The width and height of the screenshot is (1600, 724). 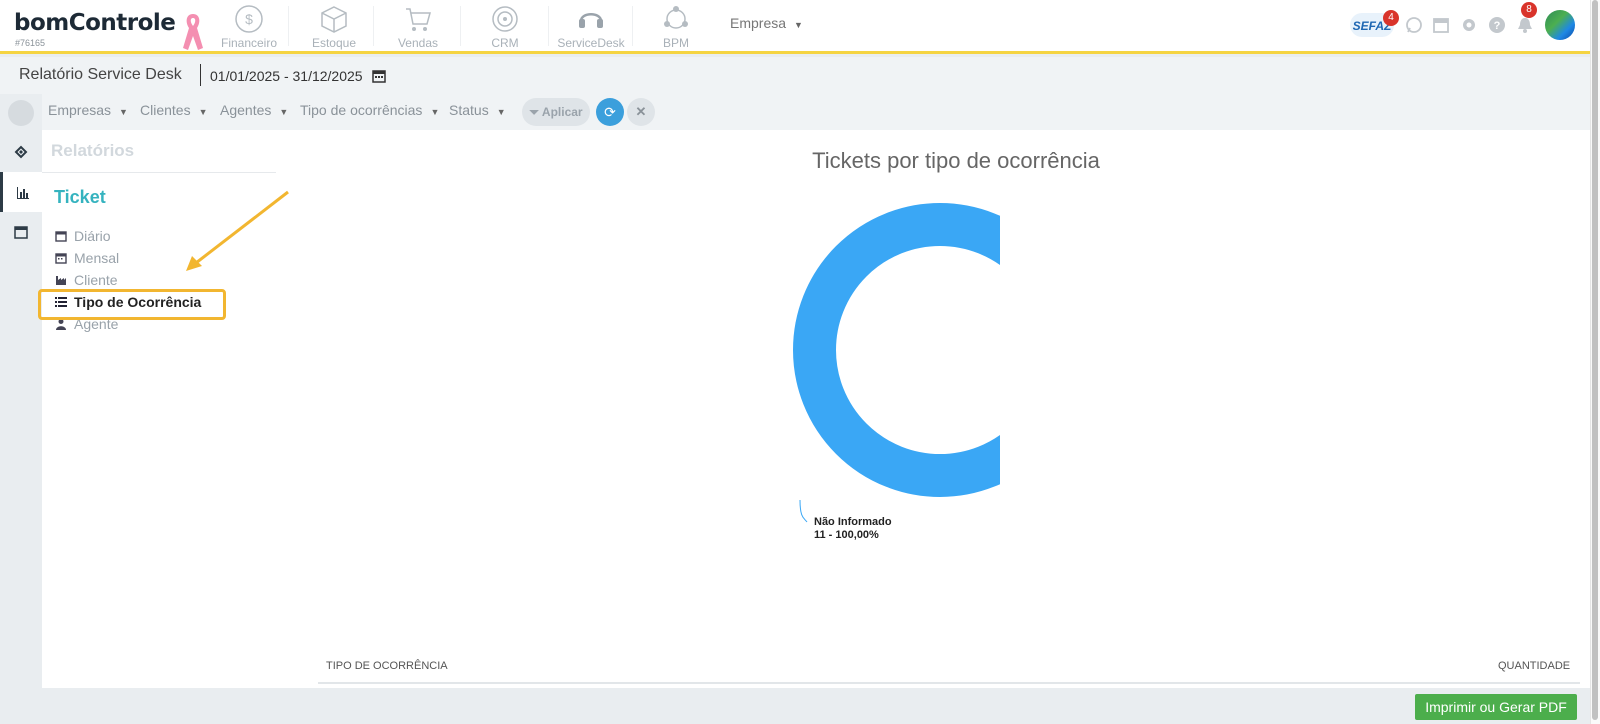 What do you see at coordinates (418, 19) in the screenshot?
I see `cart-icon` at bounding box center [418, 19].